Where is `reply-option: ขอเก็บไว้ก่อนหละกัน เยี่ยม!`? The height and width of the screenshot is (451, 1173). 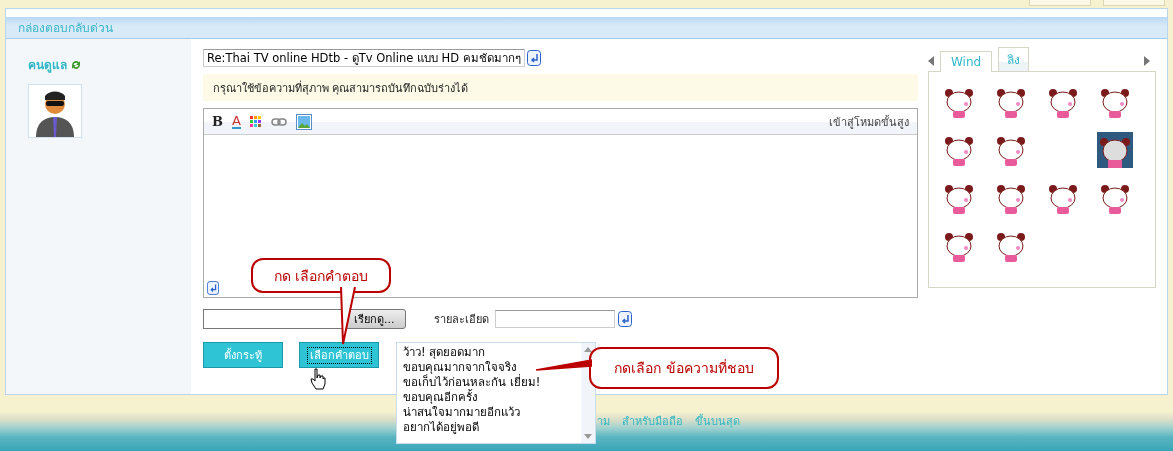 reply-option: ขอเก็บไว้ก่อนหละกัน เยี่ยม! is located at coordinates (472, 382).